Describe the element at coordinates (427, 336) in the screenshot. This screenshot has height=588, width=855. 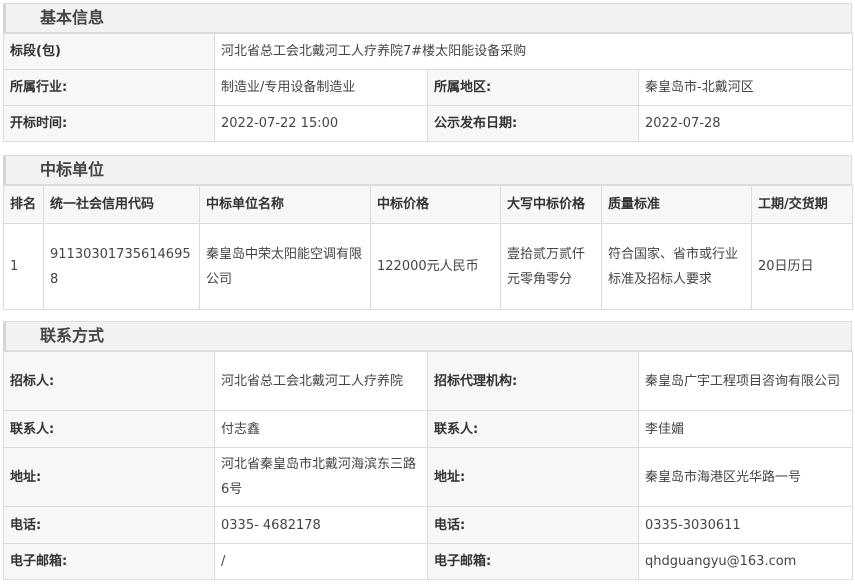
I see `contact-title: 联系方式` at that location.